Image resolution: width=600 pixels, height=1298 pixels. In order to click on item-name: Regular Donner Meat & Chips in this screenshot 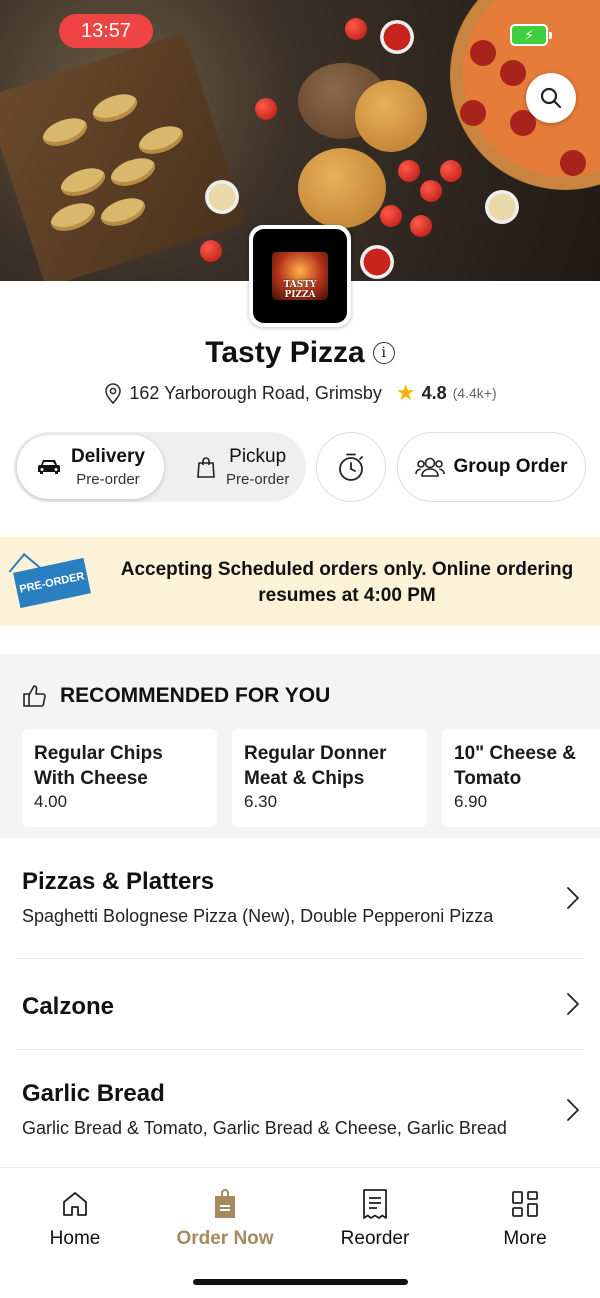, I will do `click(315, 766)`.